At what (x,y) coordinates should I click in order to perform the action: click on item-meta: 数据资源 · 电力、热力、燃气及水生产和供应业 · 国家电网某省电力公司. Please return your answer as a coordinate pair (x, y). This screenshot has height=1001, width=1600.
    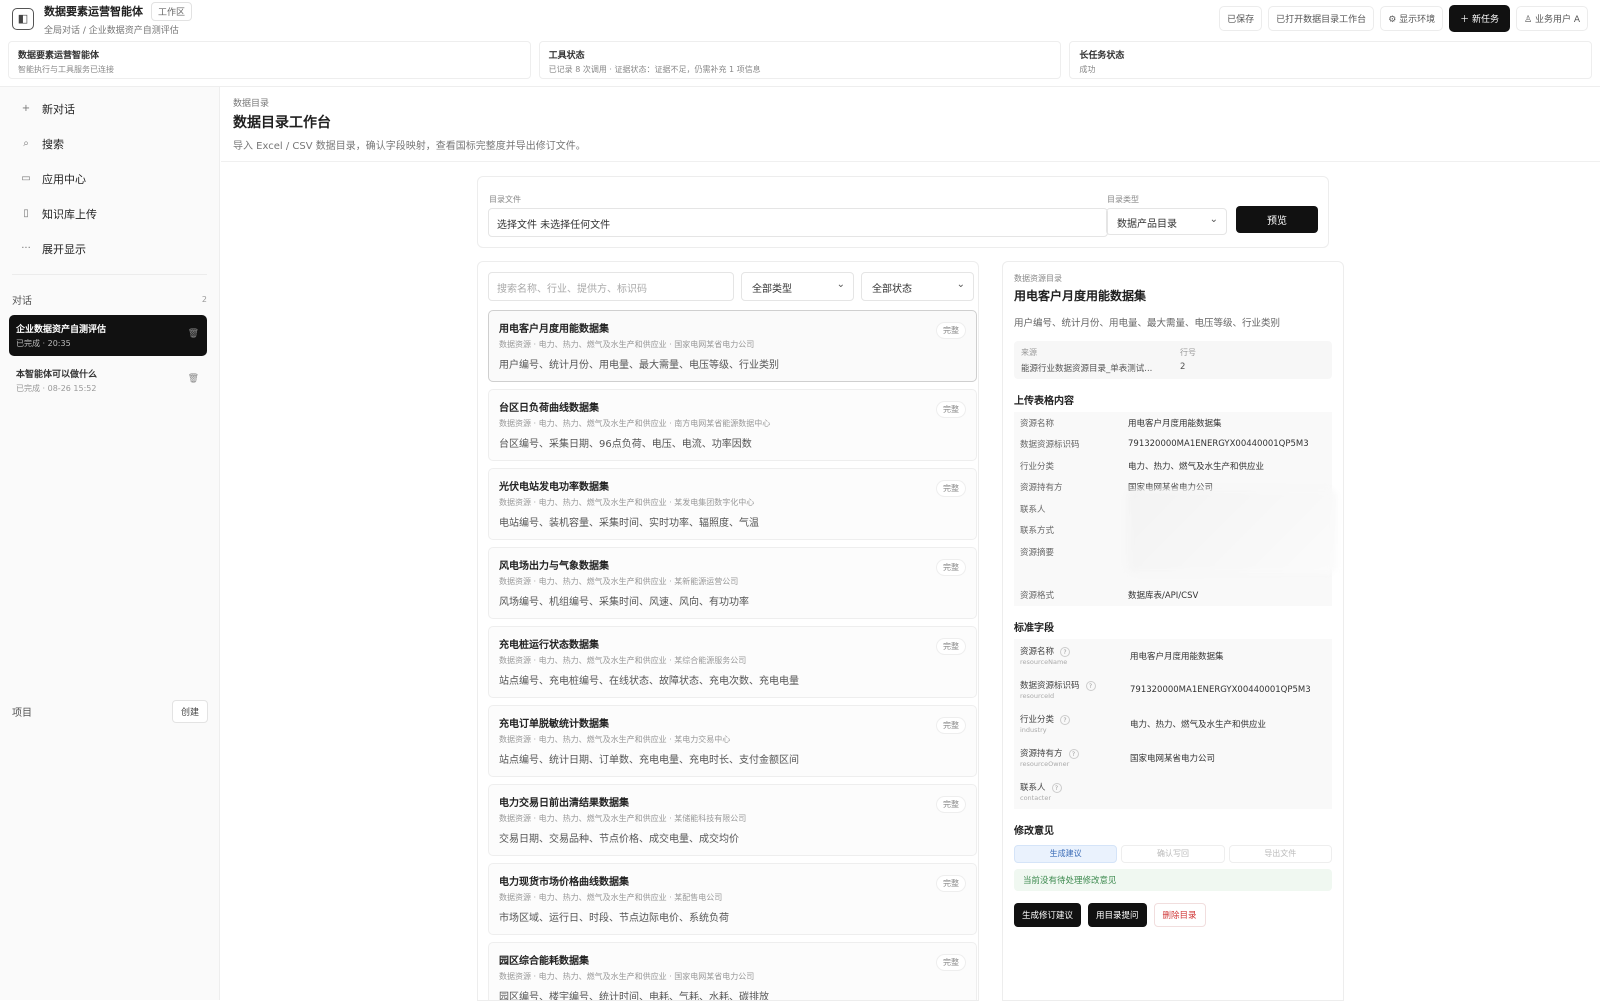
    Looking at the image, I should click on (627, 976).